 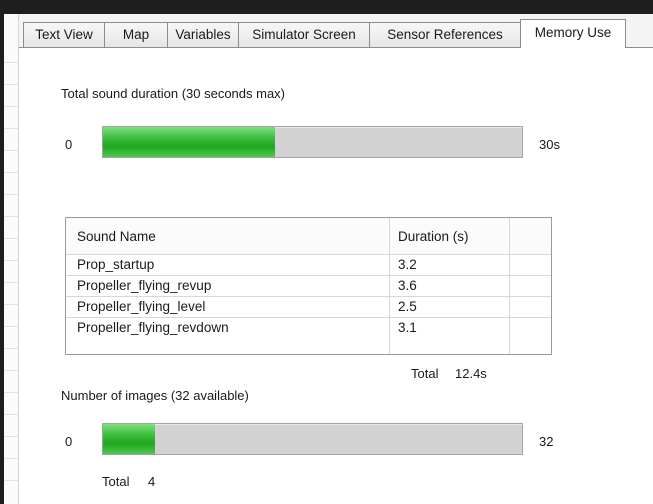 What do you see at coordinates (312, 142) in the screenshot?
I see `sound-duration-progress-bar` at bounding box center [312, 142].